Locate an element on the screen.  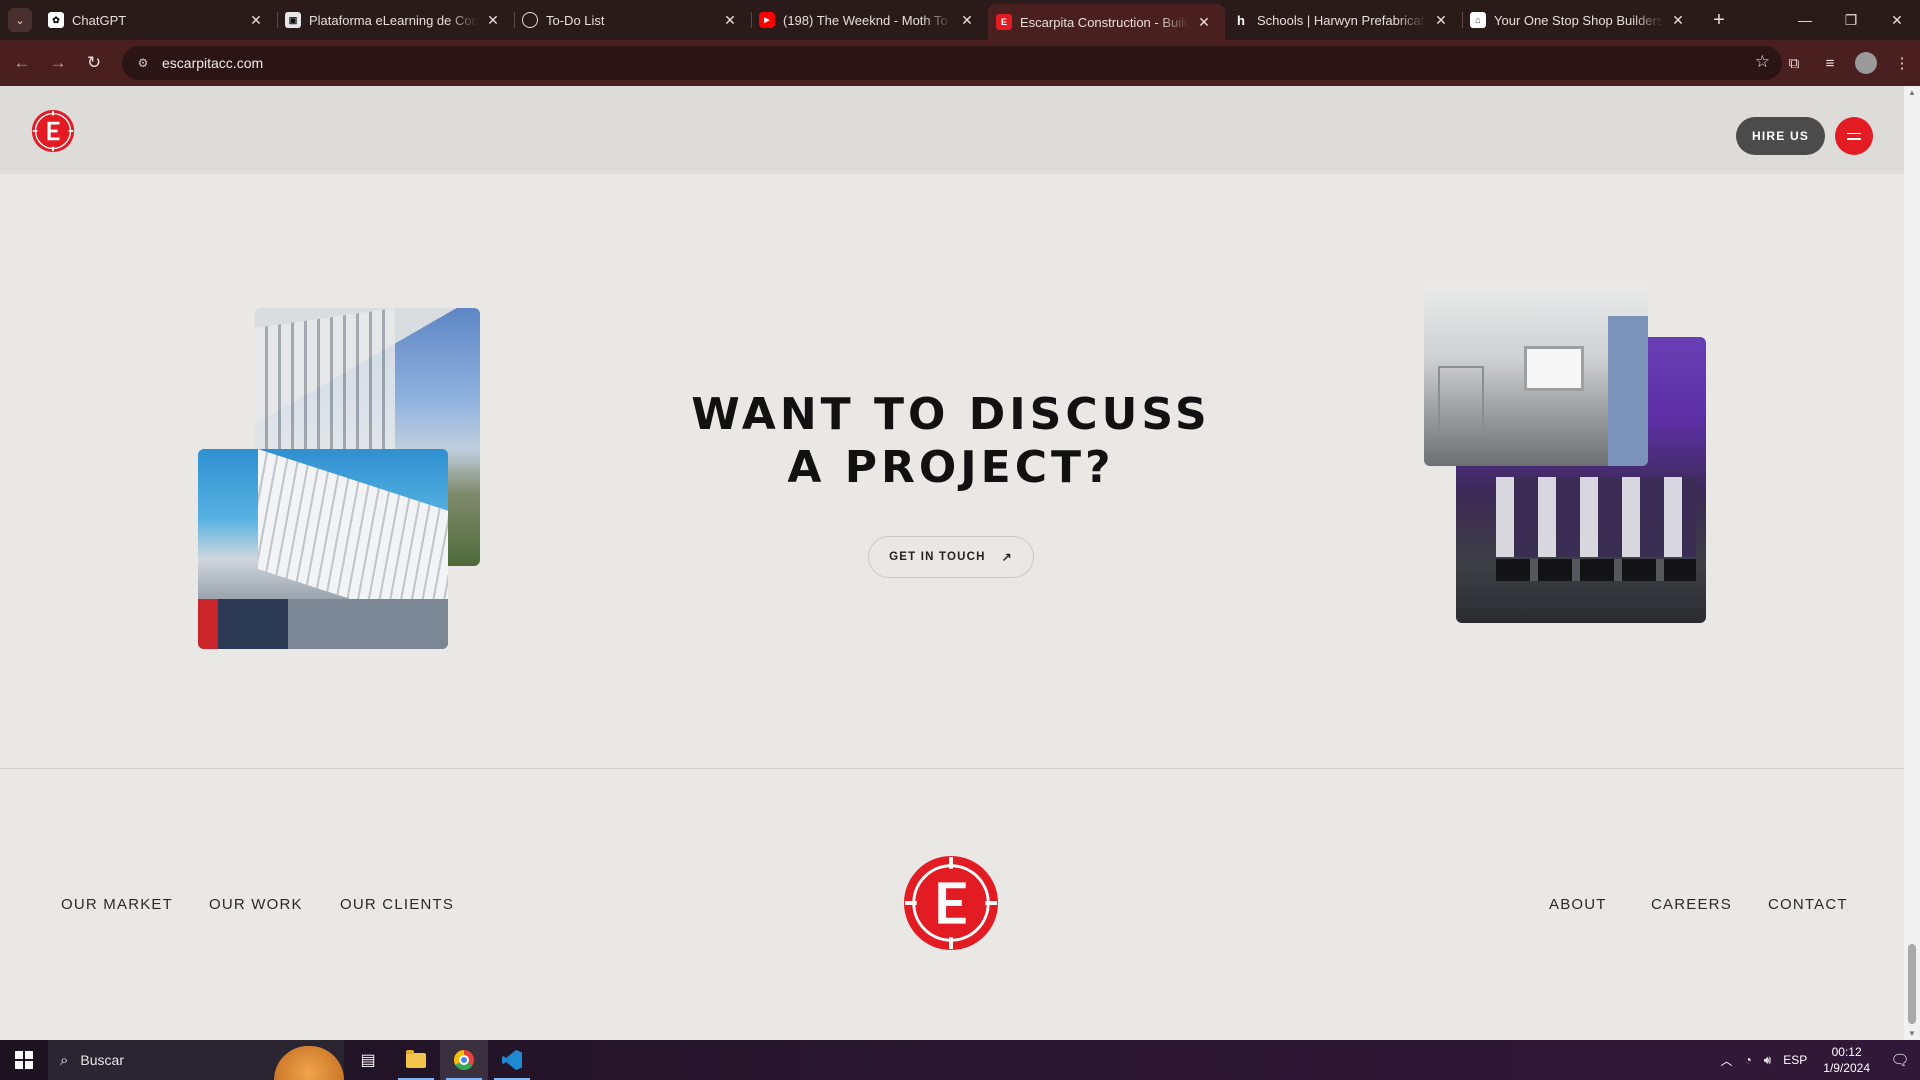
escarpita-footer-logo is located at coordinates (951, 903).